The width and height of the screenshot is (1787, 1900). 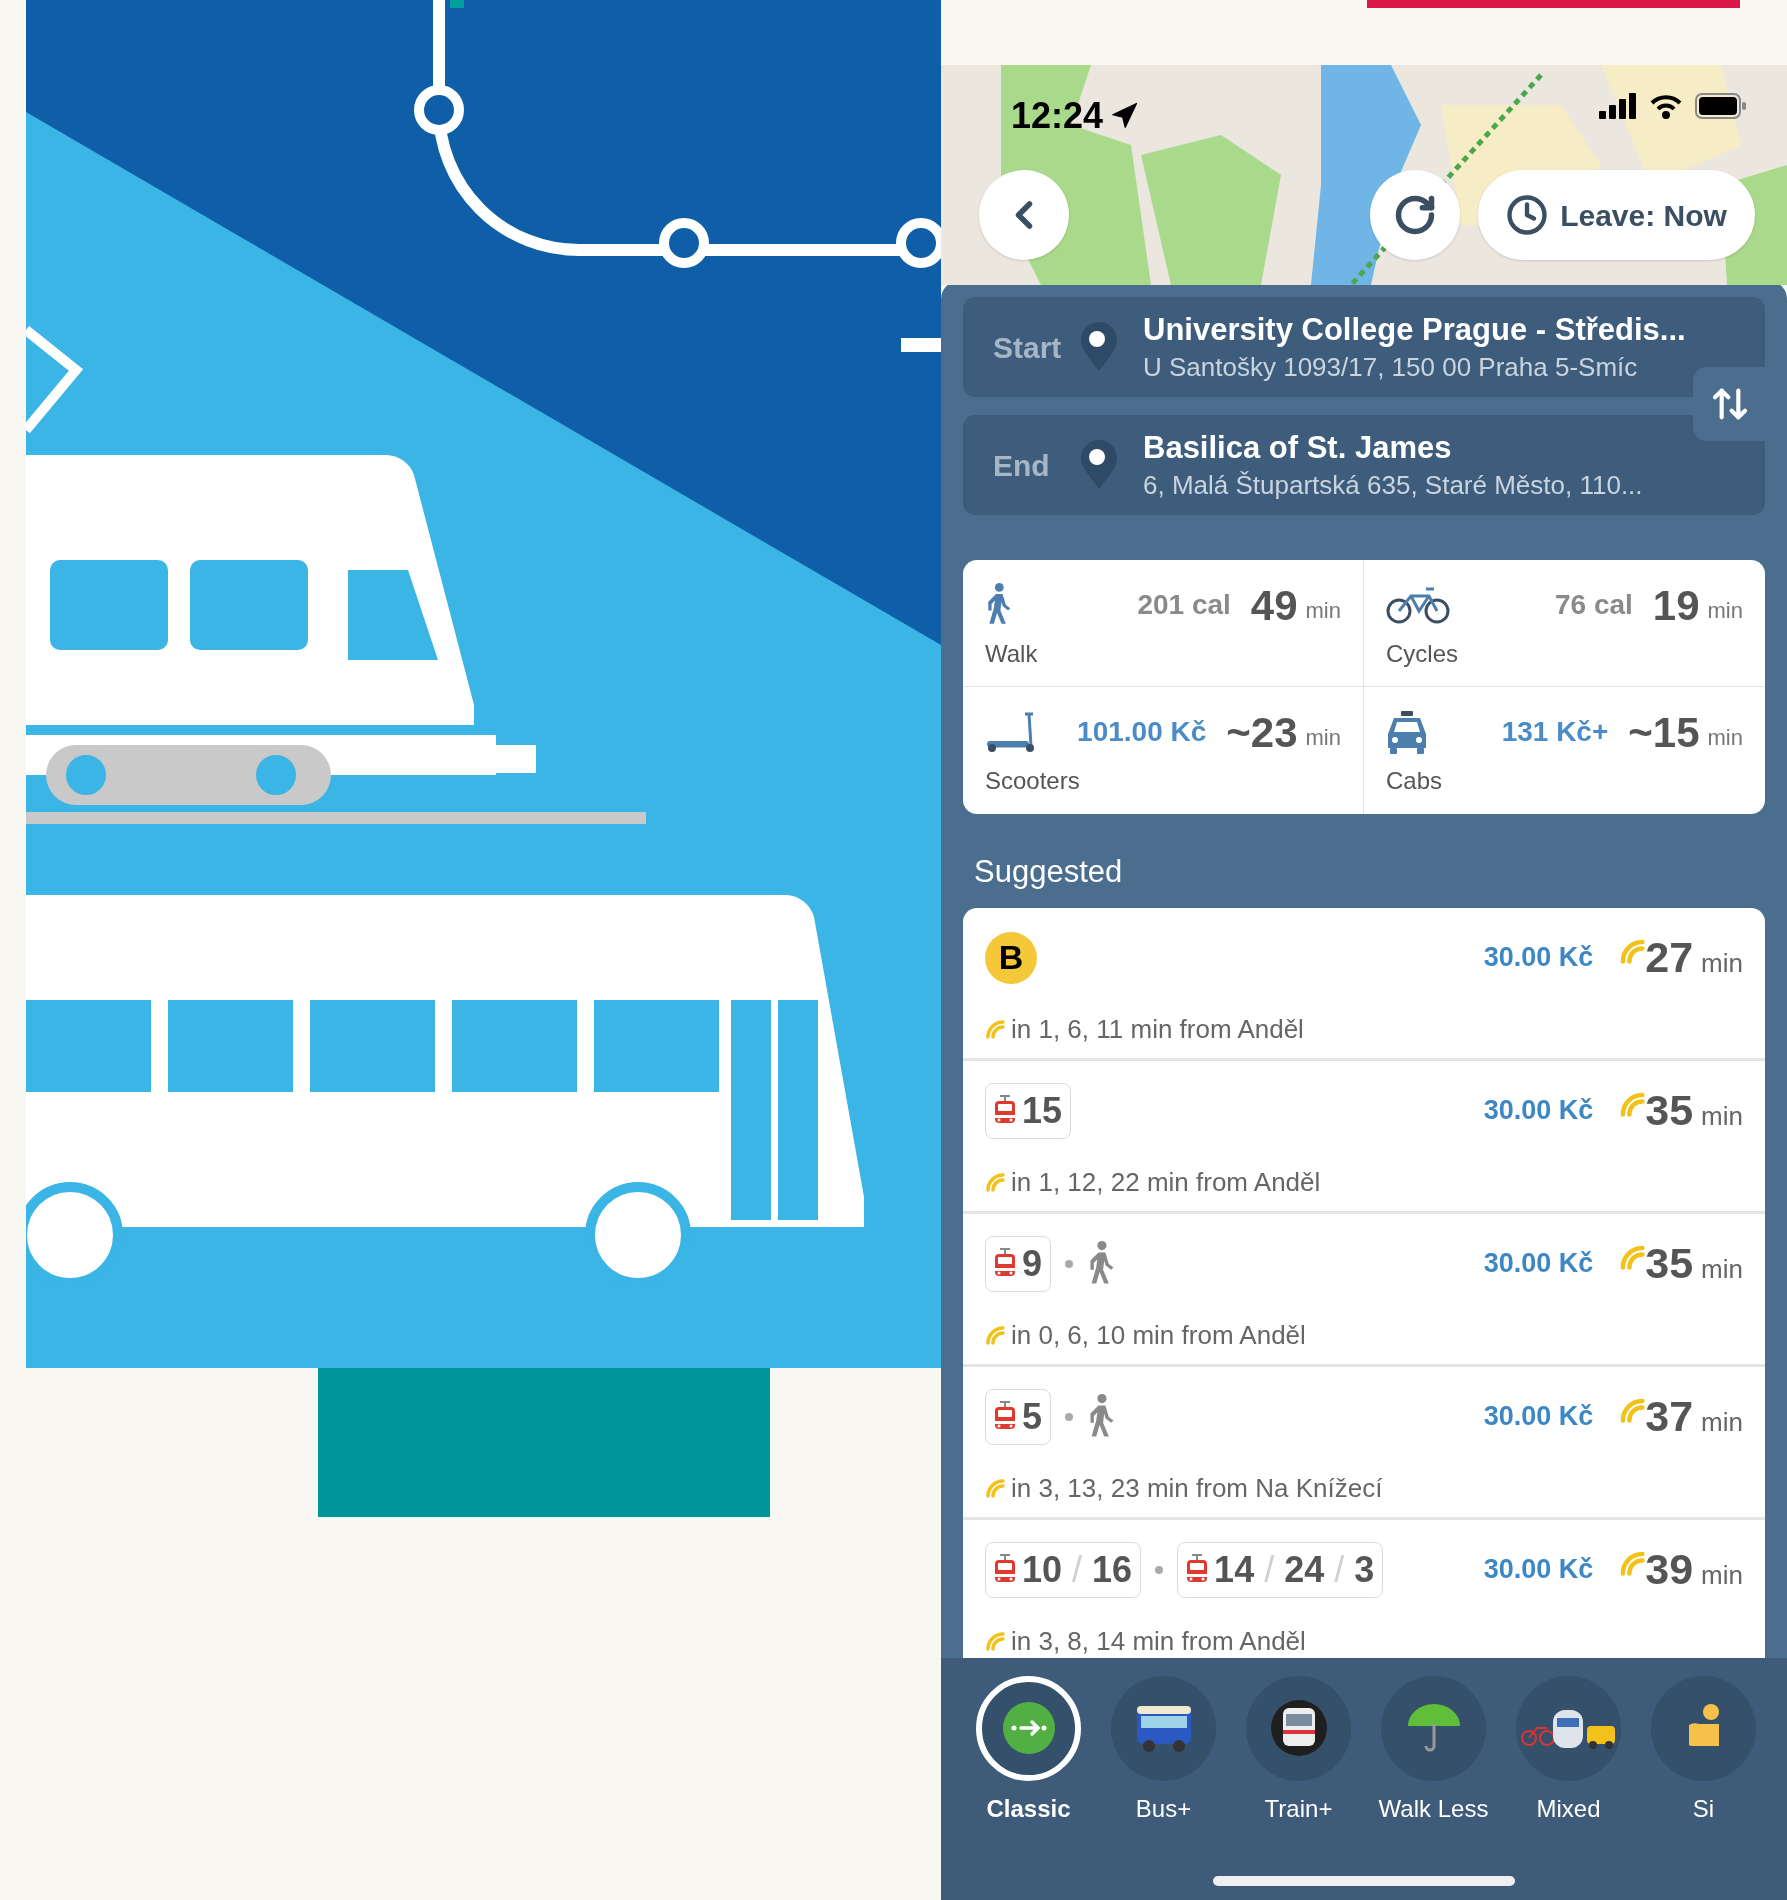 What do you see at coordinates (1142, 732) in the screenshot?
I see `price-text: 101.00 Kč` at bounding box center [1142, 732].